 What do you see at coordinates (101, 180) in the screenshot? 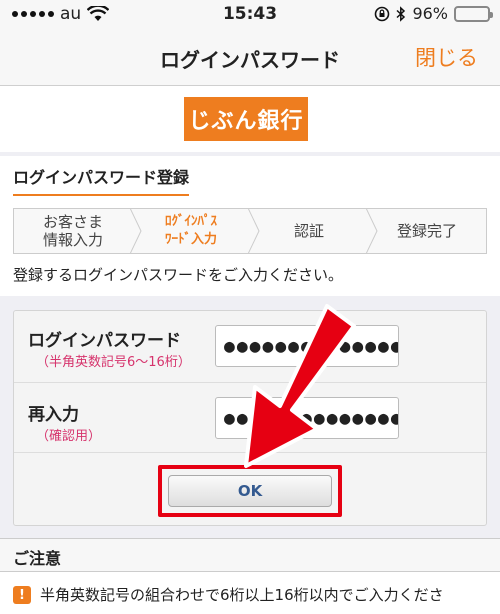
I see `section-title: ログインパスワード登録` at bounding box center [101, 180].